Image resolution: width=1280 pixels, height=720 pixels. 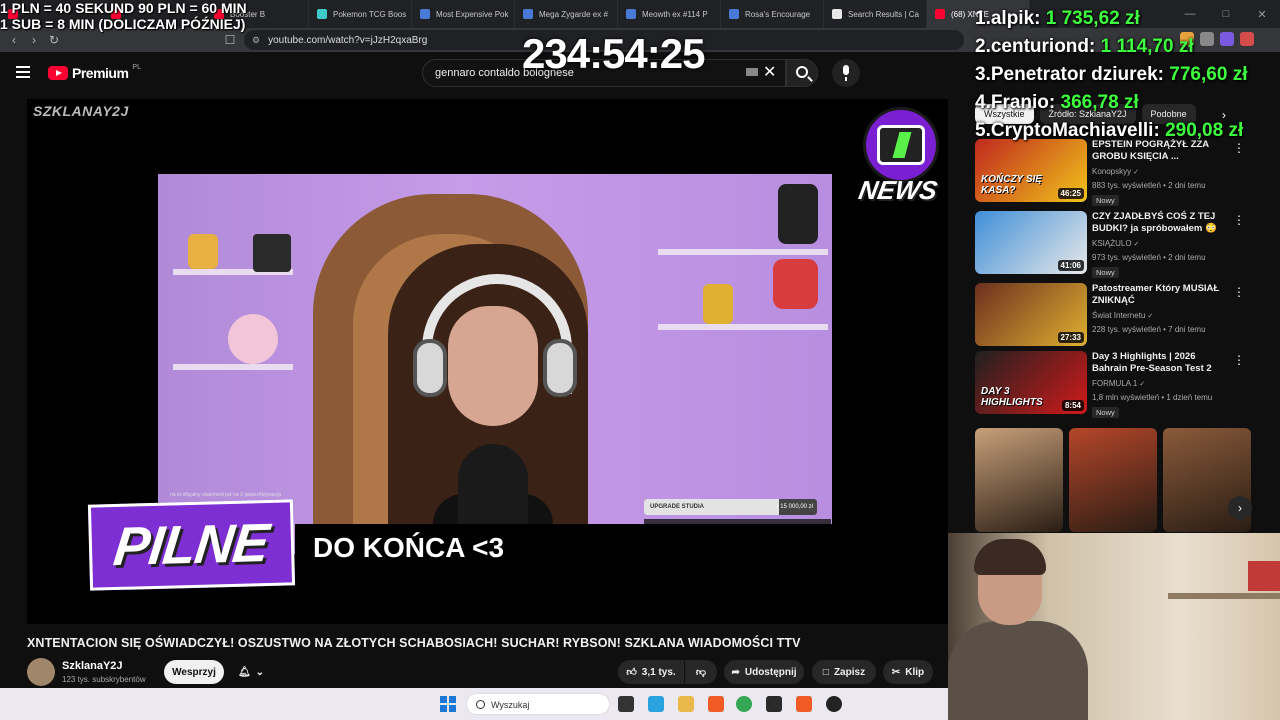 What do you see at coordinates (538, 704) in the screenshot?
I see `taskbar-search: Wyszukaj` at bounding box center [538, 704].